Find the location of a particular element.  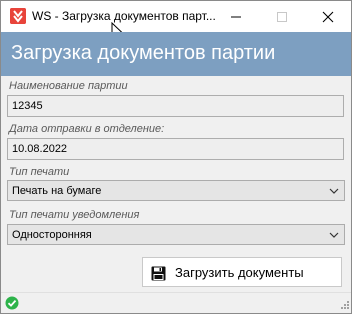

app-logo-icon is located at coordinates (18, 16).